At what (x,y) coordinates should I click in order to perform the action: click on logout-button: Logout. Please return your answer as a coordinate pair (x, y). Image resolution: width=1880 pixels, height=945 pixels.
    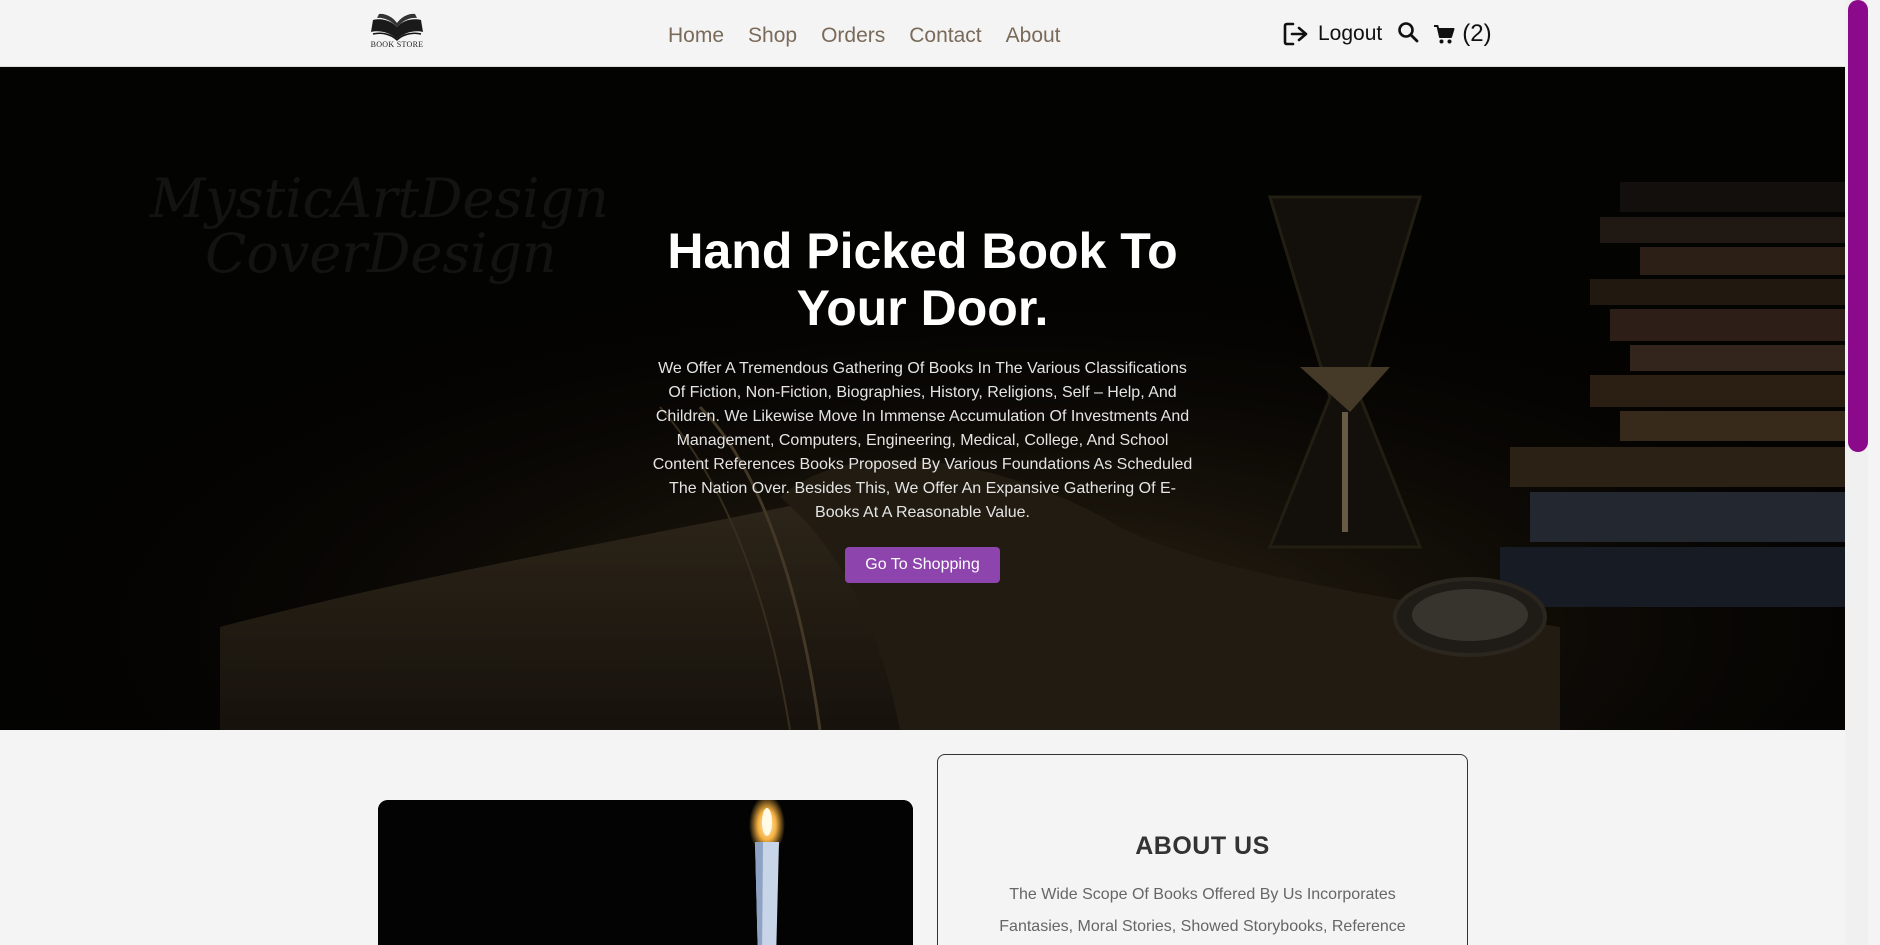
    Looking at the image, I should click on (1332, 34).